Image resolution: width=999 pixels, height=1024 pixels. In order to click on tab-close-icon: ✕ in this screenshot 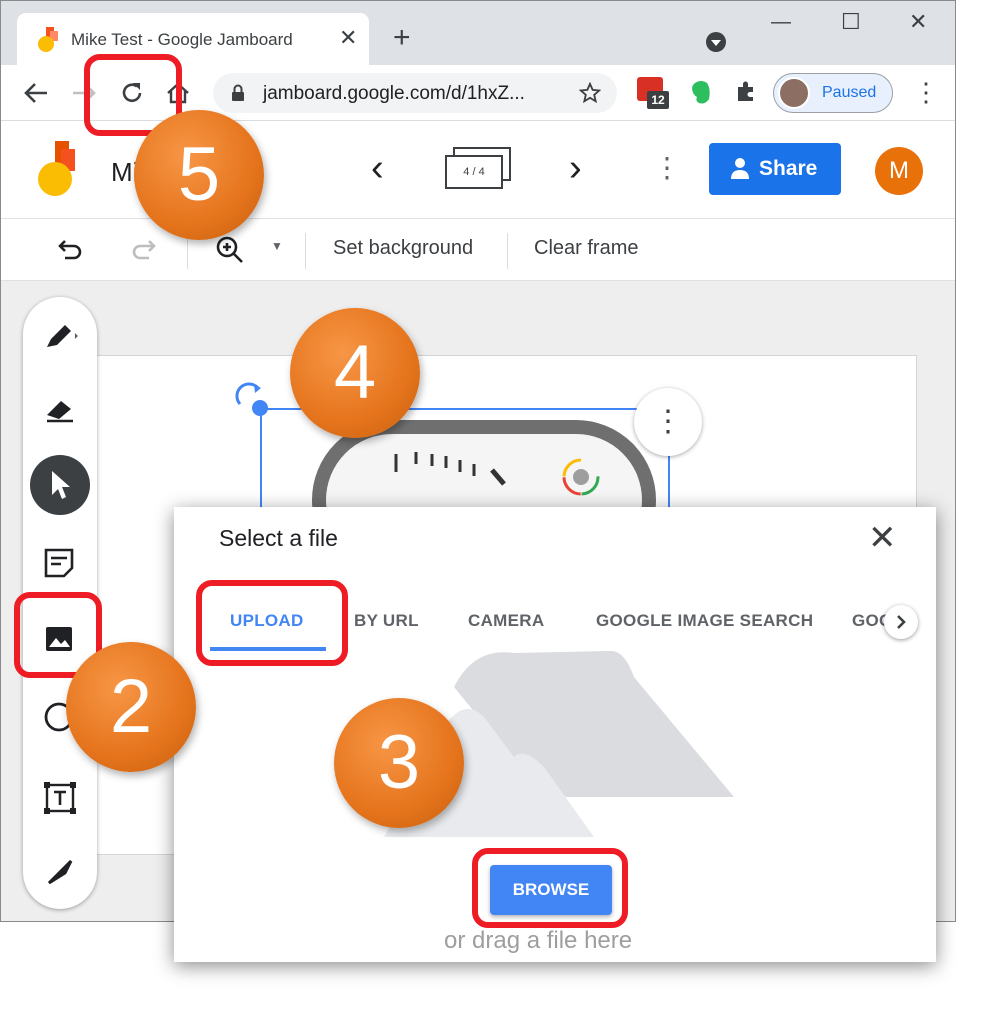, I will do `click(348, 38)`.